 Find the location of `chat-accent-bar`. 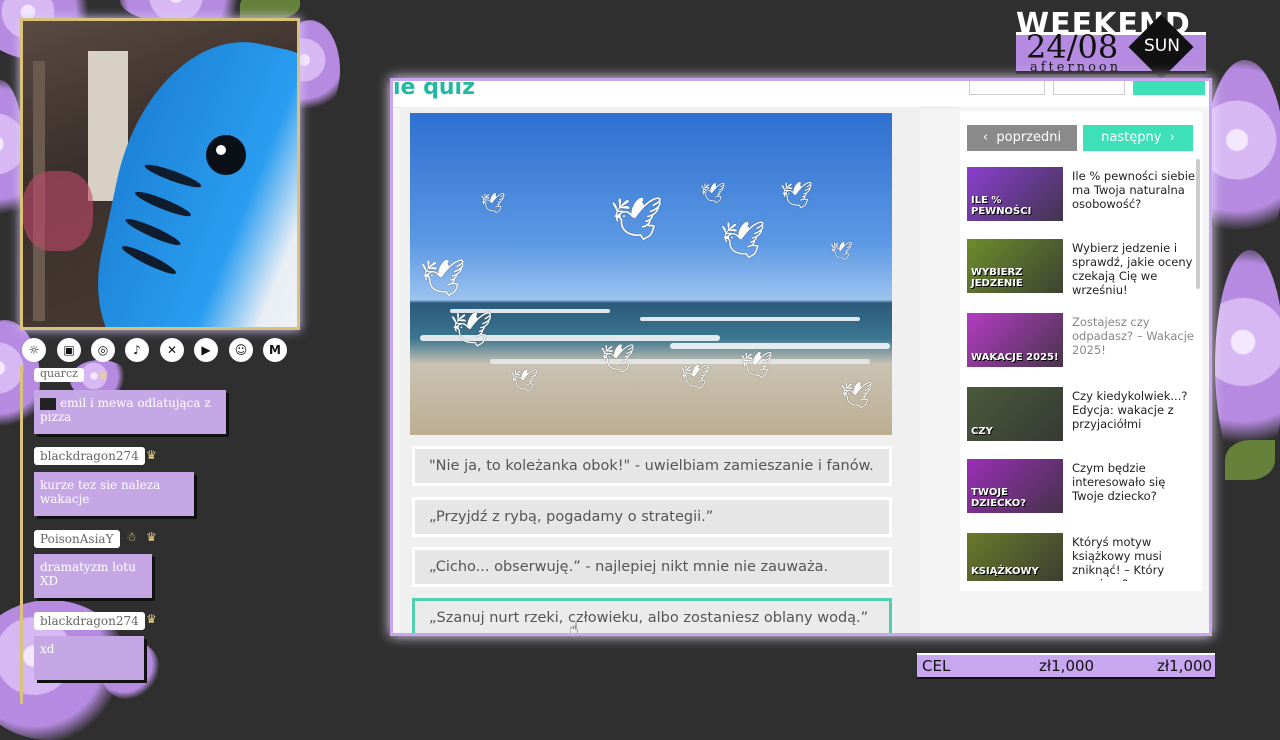

chat-accent-bar is located at coordinates (21, 535).